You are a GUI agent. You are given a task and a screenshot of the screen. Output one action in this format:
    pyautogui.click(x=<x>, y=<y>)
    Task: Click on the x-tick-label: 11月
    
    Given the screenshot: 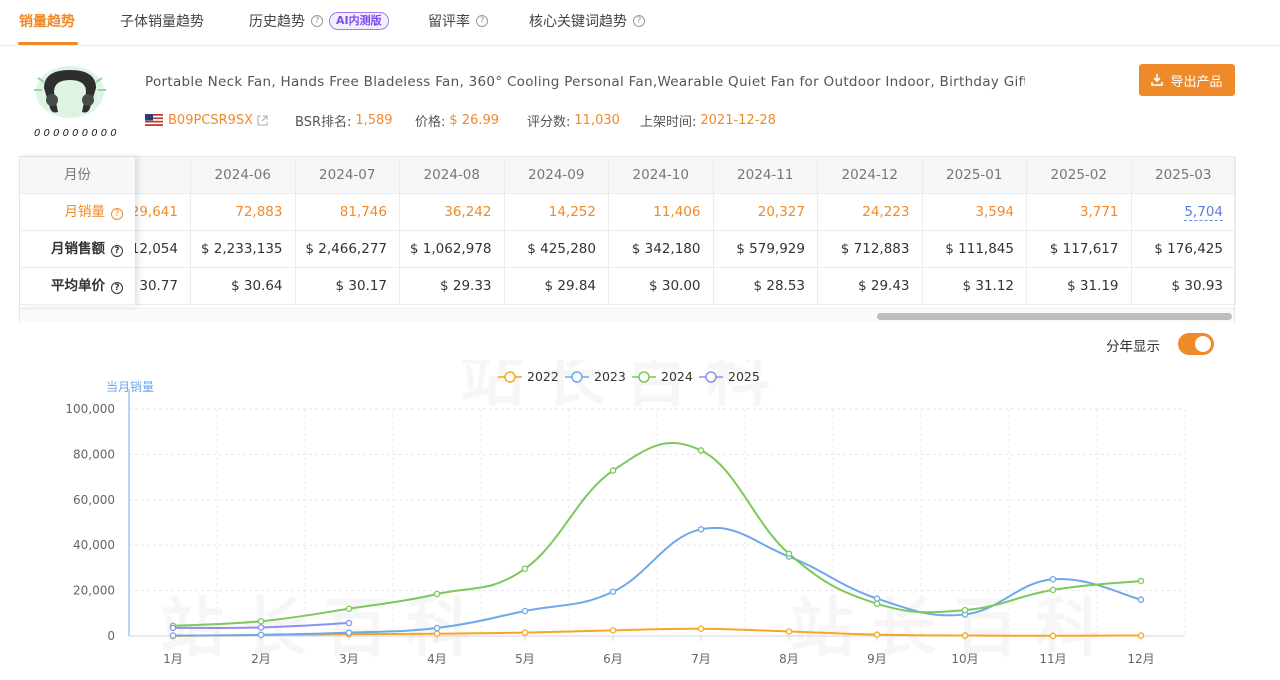 What is the action you would take?
    pyautogui.click(x=1052, y=659)
    